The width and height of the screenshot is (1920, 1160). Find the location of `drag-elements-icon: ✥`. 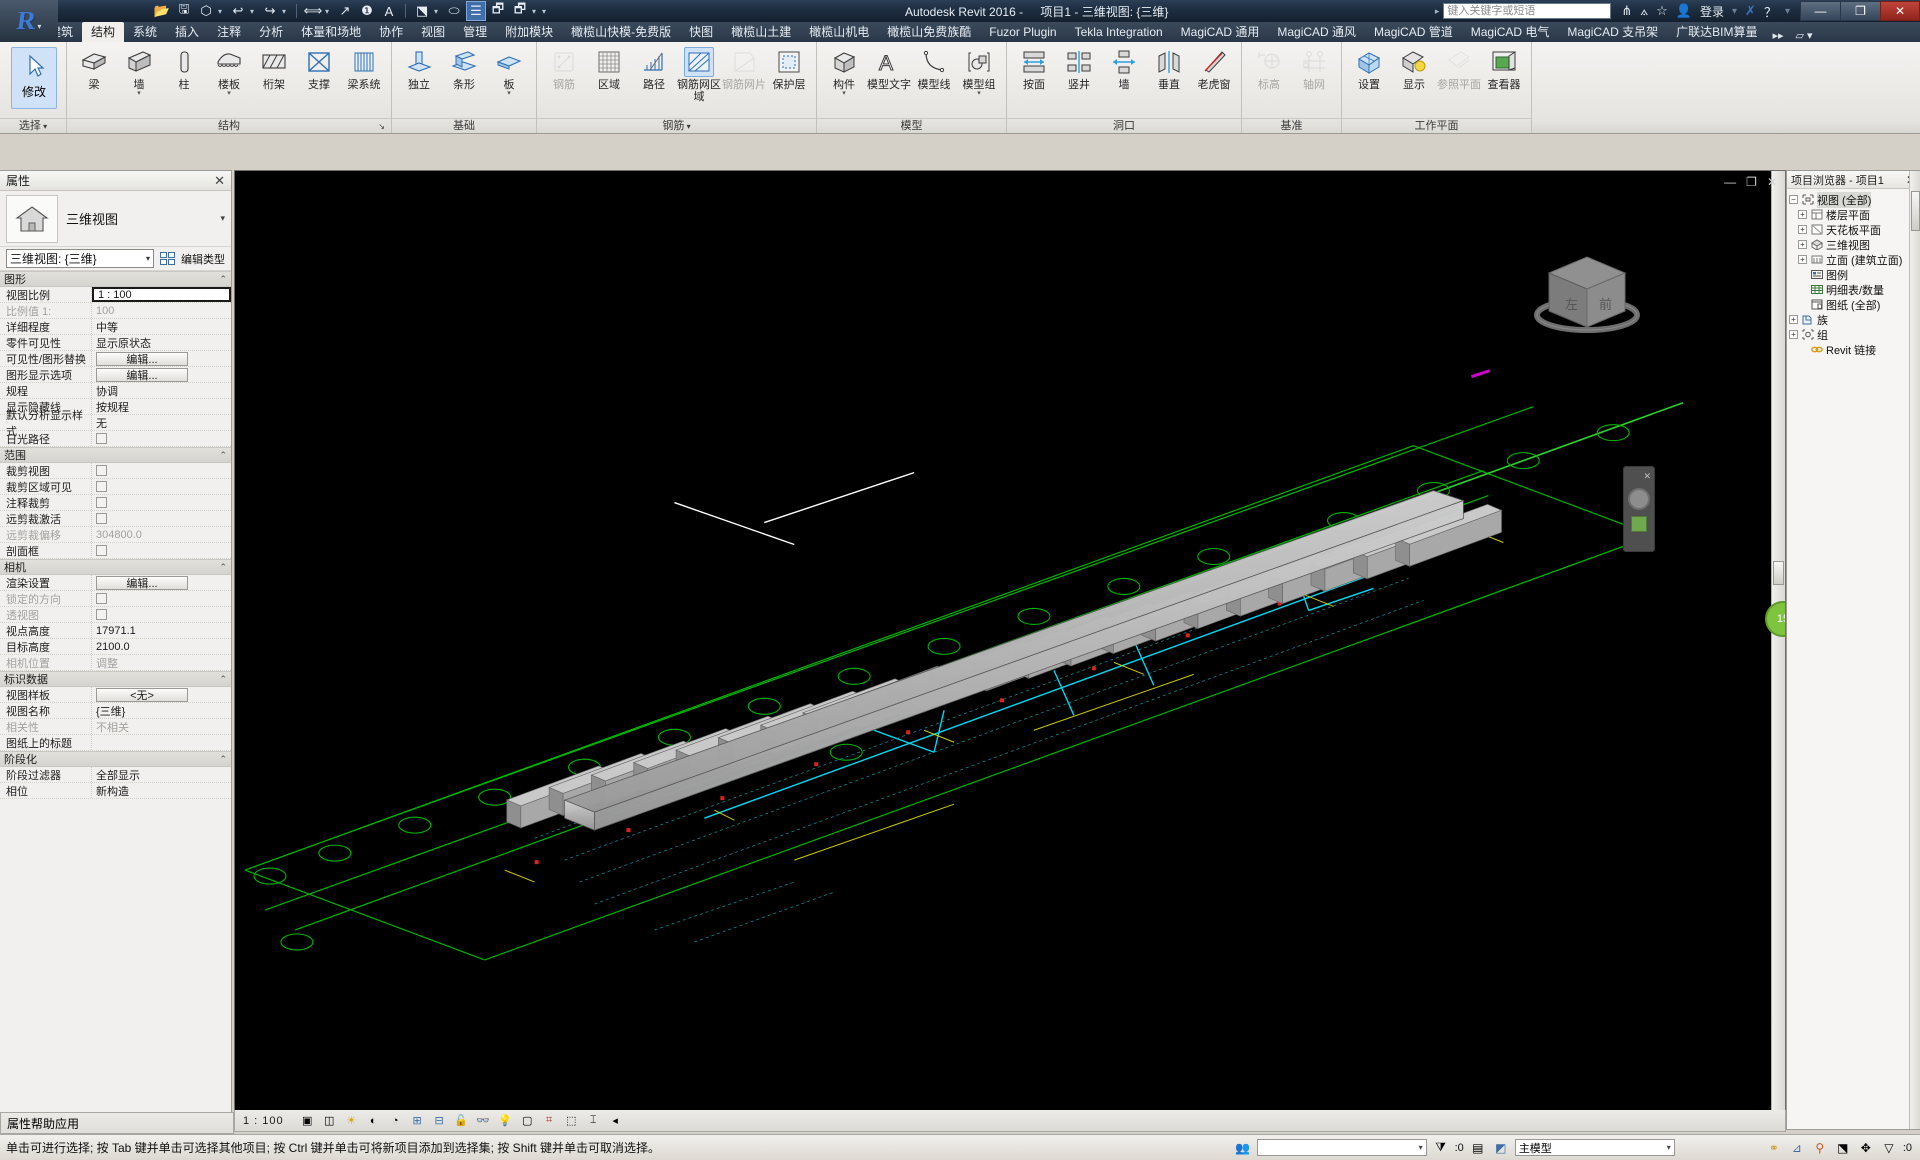

drag-elements-icon: ✥ is located at coordinates (1866, 1148).